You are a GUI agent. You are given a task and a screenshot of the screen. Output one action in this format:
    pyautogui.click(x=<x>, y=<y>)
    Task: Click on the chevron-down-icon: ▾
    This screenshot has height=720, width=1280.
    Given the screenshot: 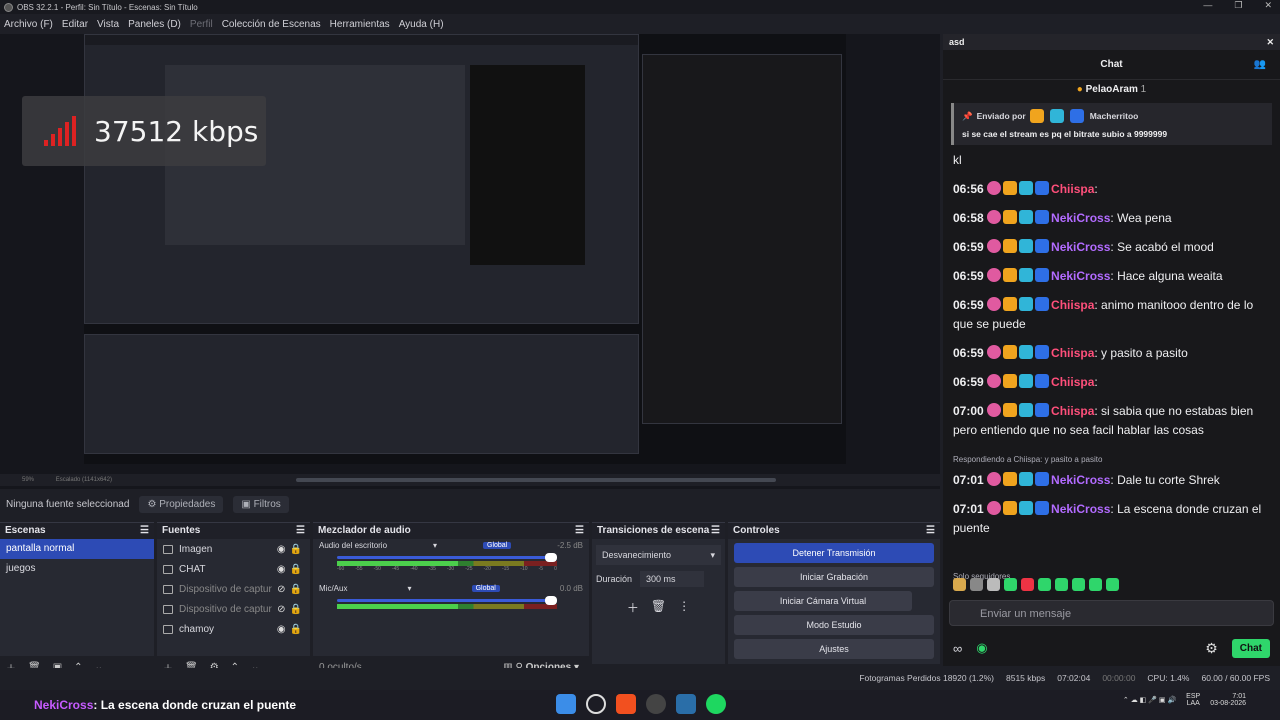 What is the action you would take?
    pyautogui.click(x=712, y=555)
    